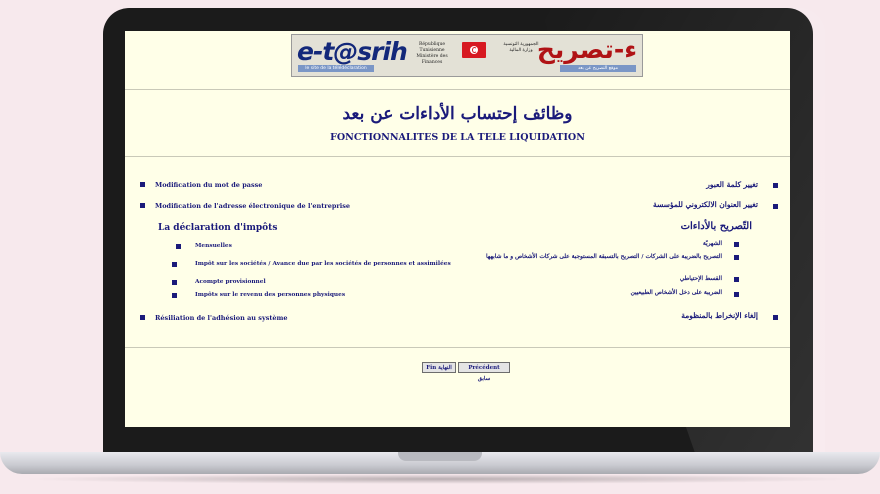 This screenshot has height=494, width=880. What do you see at coordinates (705, 204) in the screenshot?
I see `link-change-email-ar: تغيير العنوان الالكتروني للمؤسسة` at bounding box center [705, 204].